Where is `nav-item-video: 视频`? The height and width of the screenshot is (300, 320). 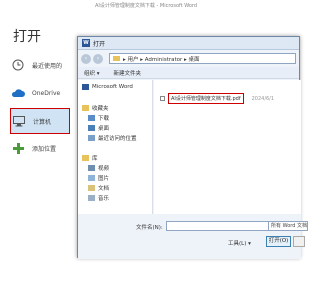
nav-item-video: 视频 is located at coordinates (98, 168).